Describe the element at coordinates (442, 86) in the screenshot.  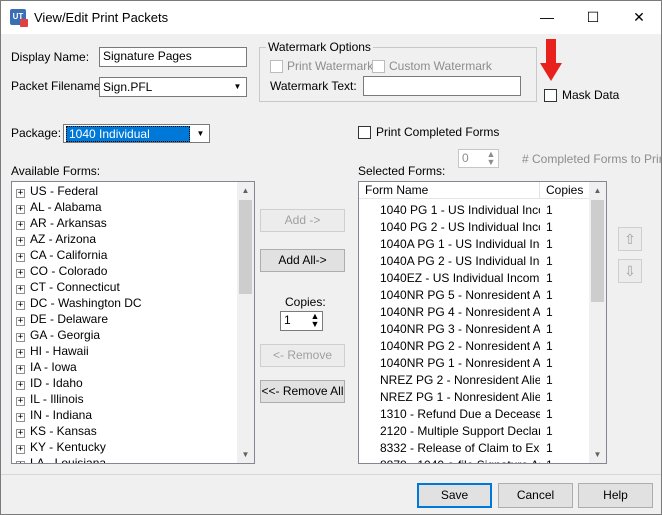
I see `watermark-text-input` at that location.